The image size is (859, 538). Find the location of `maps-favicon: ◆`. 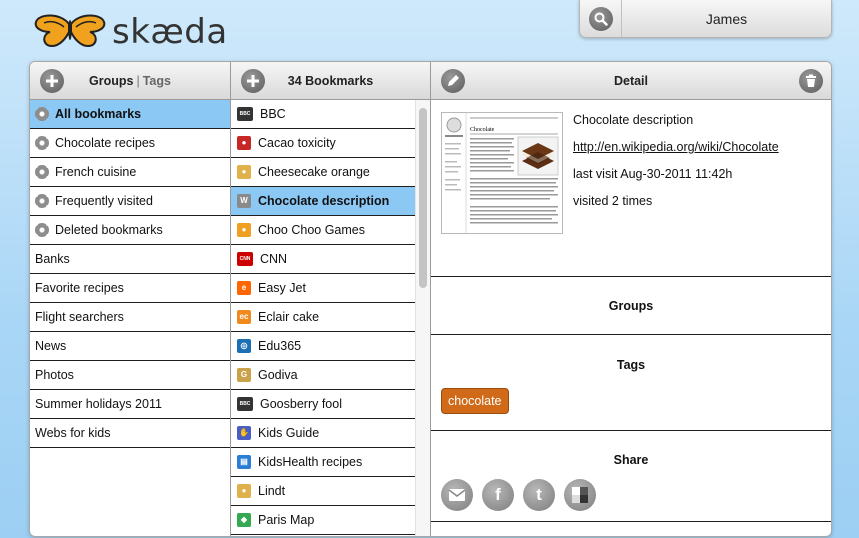

maps-favicon: ◆ is located at coordinates (244, 520).